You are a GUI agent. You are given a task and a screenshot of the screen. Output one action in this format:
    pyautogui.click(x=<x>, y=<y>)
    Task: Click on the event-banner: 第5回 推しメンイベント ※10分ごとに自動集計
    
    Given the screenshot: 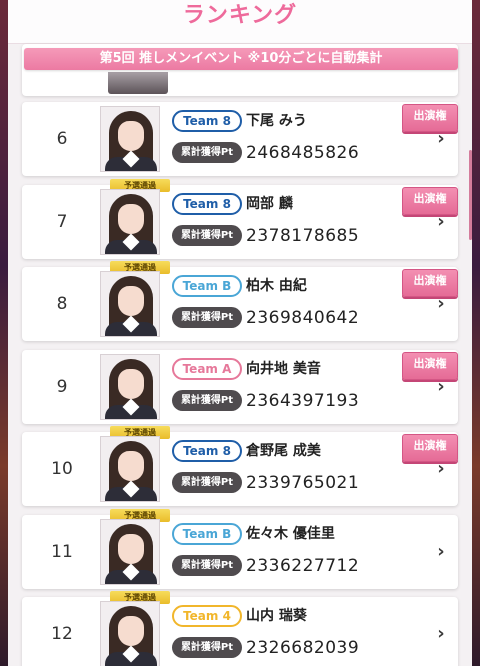 What is the action you would take?
    pyautogui.click(x=241, y=59)
    